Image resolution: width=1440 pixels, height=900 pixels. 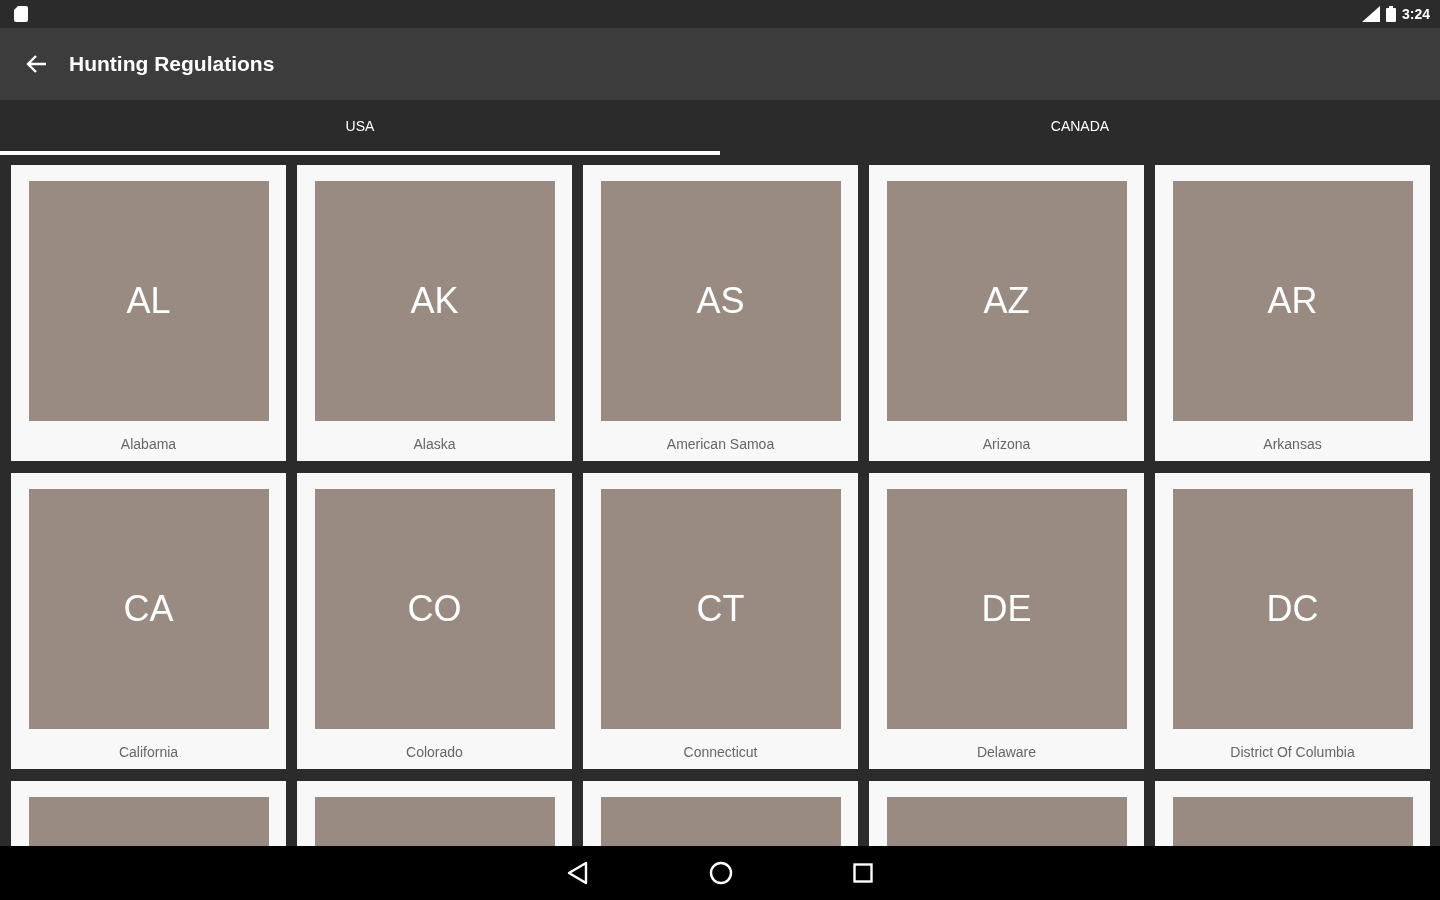 I want to click on state-card: CA California, so click(x=148, y=621).